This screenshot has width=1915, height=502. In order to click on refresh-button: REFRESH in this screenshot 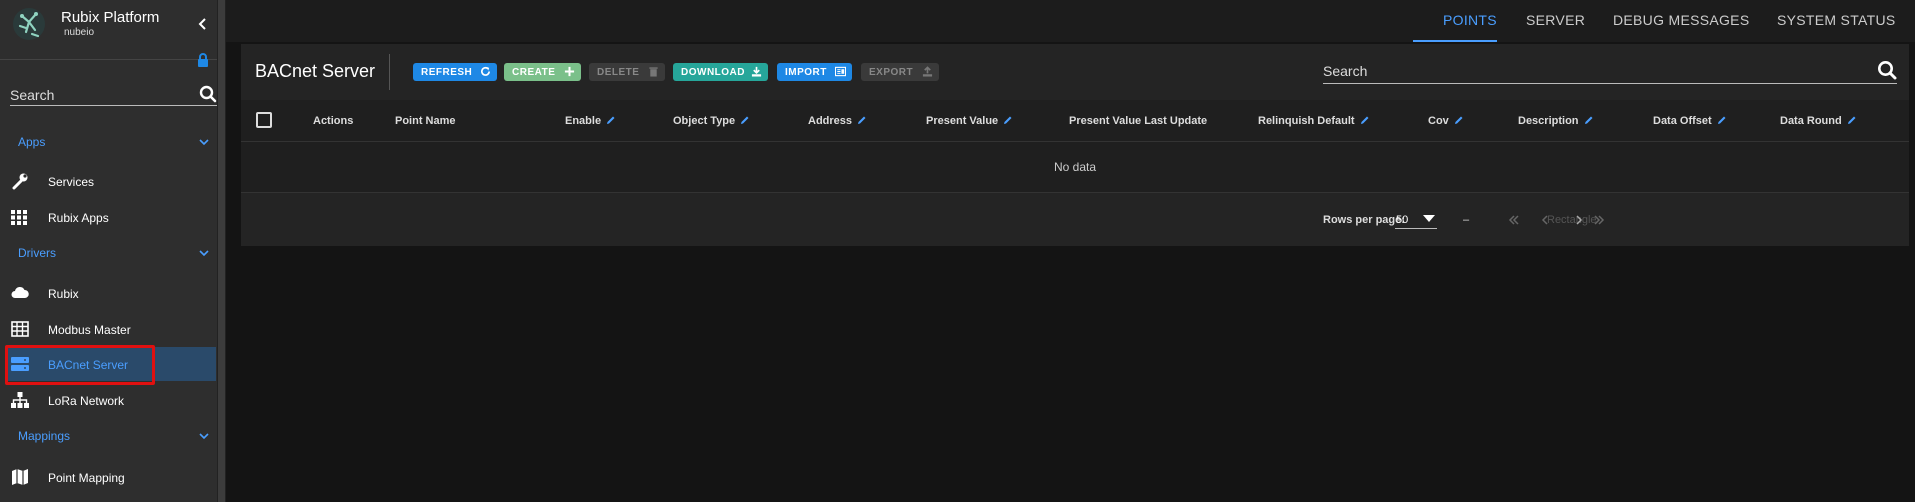, I will do `click(455, 72)`.